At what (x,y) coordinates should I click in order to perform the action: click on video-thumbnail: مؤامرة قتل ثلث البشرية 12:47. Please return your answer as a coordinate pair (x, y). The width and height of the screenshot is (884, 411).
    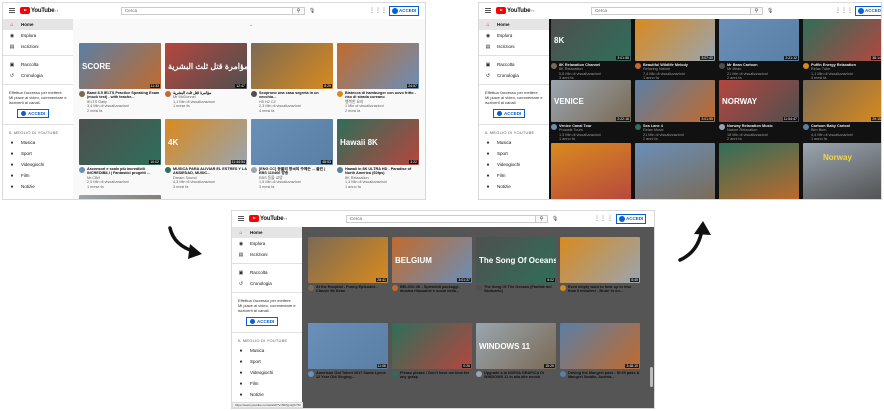
    Looking at the image, I should click on (206, 66).